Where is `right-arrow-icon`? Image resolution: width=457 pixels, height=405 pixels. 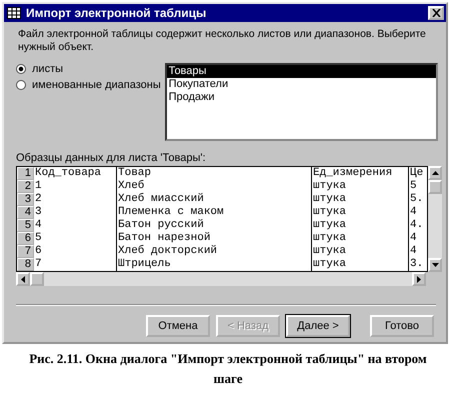 right-arrow-icon is located at coordinates (419, 279).